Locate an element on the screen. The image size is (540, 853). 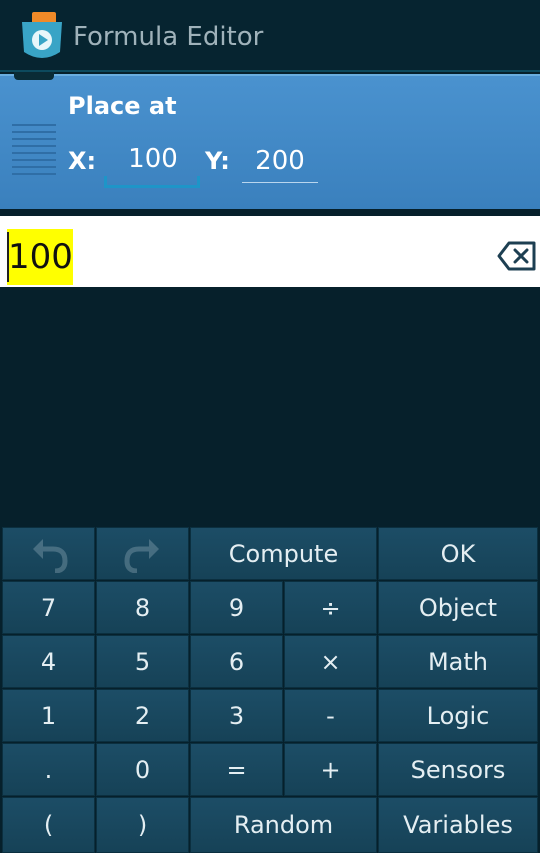
redo-button is located at coordinates (142, 553).